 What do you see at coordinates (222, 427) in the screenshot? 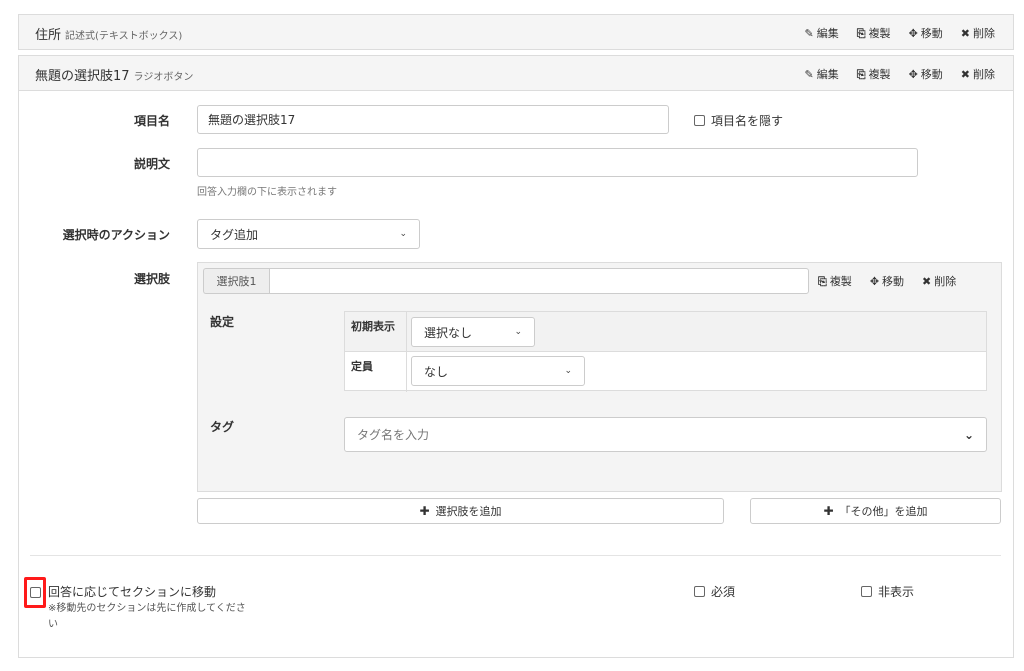
I see `tag-label: タグ` at bounding box center [222, 427].